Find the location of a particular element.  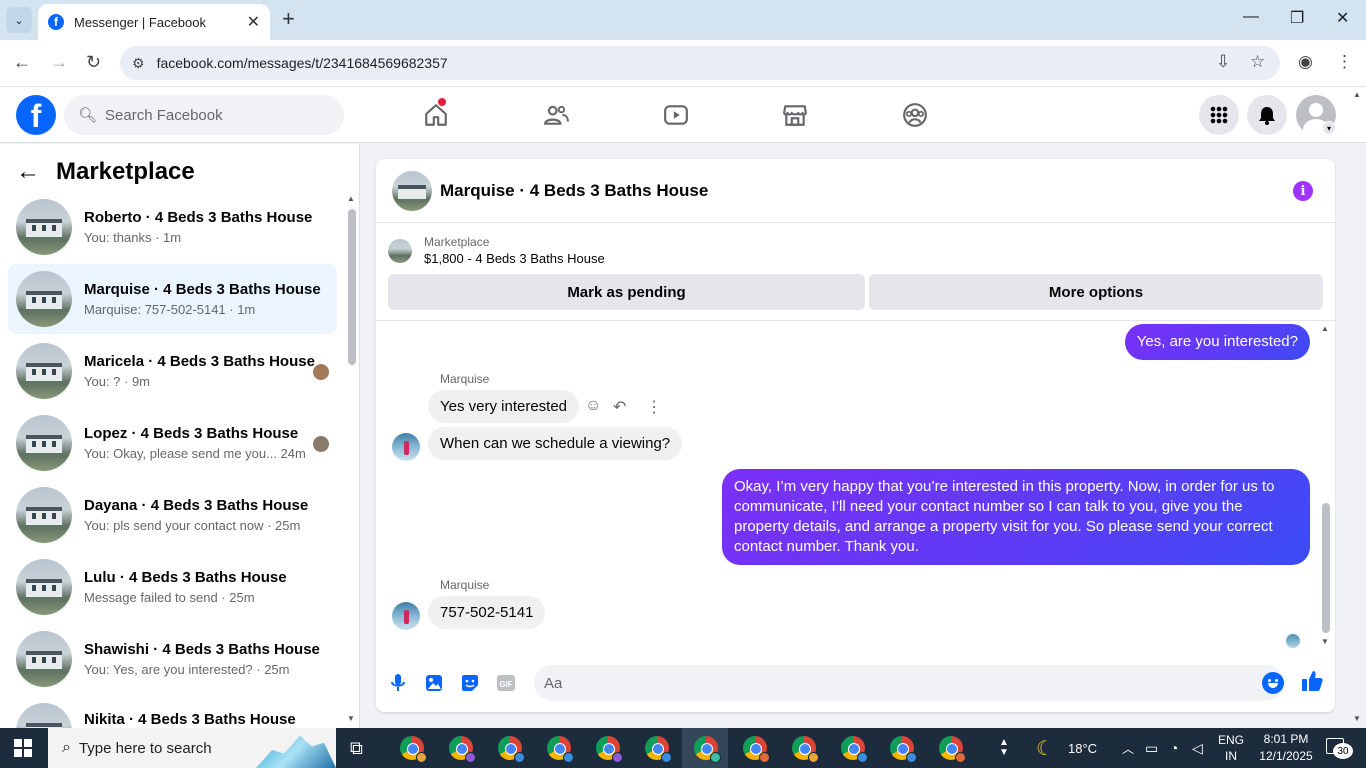

page-scroll-up-arrow: ▲ is located at coordinates (1357, 94).